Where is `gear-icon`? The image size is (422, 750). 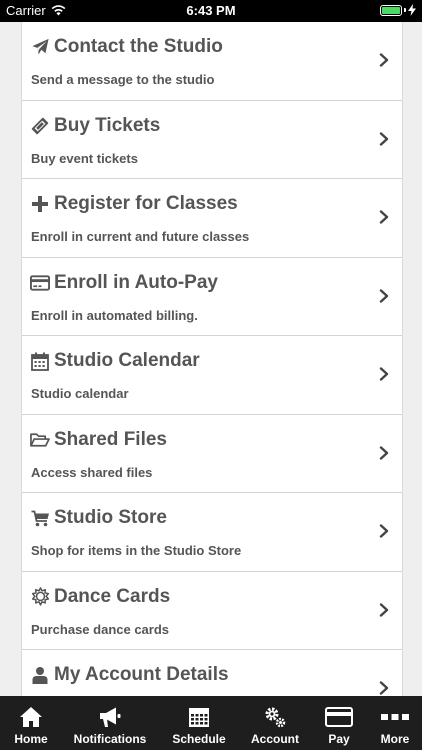 gear-icon is located at coordinates (40, 597).